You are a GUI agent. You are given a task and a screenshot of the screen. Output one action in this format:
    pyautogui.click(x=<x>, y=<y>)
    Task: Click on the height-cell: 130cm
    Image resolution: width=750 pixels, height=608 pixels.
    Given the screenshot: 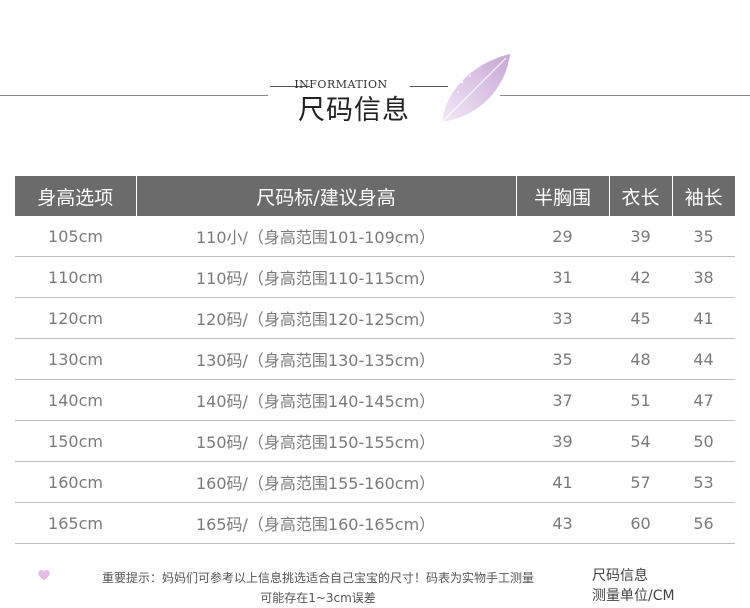 What is the action you would take?
    pyautogui.click(x=75, y=359)
    